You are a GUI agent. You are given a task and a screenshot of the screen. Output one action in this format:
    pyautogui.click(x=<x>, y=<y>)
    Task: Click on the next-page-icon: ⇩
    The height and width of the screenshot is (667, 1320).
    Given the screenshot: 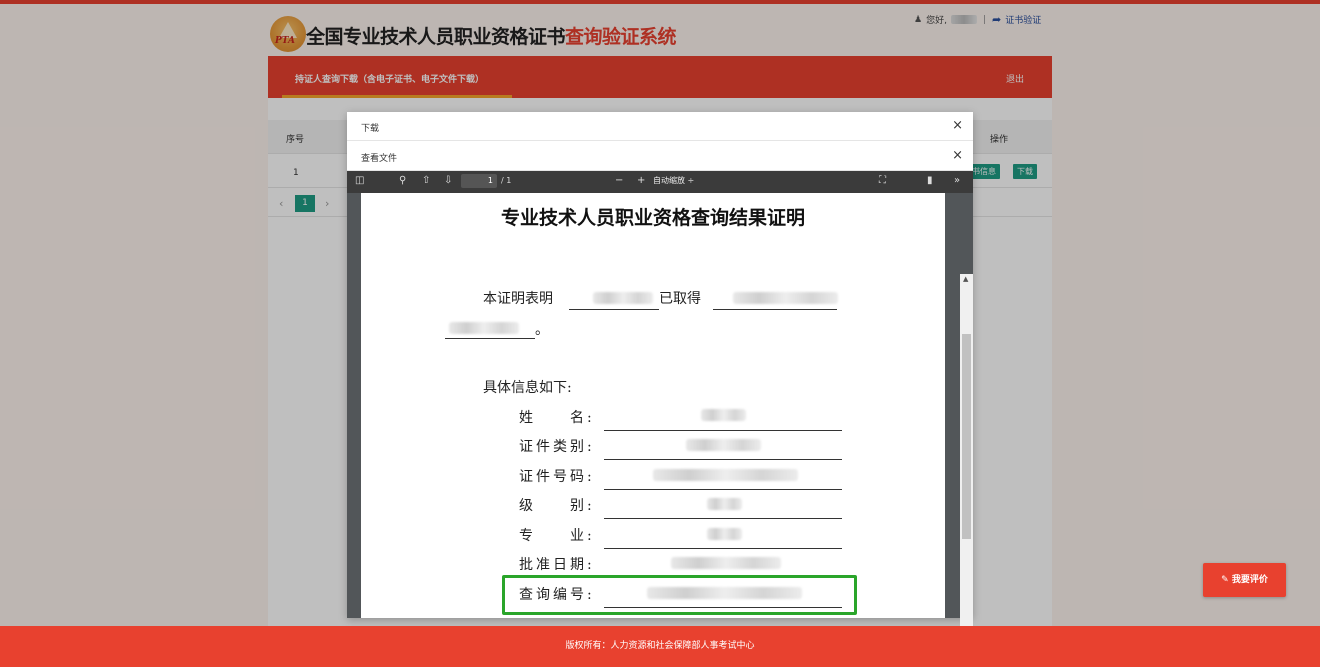 What is the action you would take?
    pyautogui.click(x=448, y=180)
    